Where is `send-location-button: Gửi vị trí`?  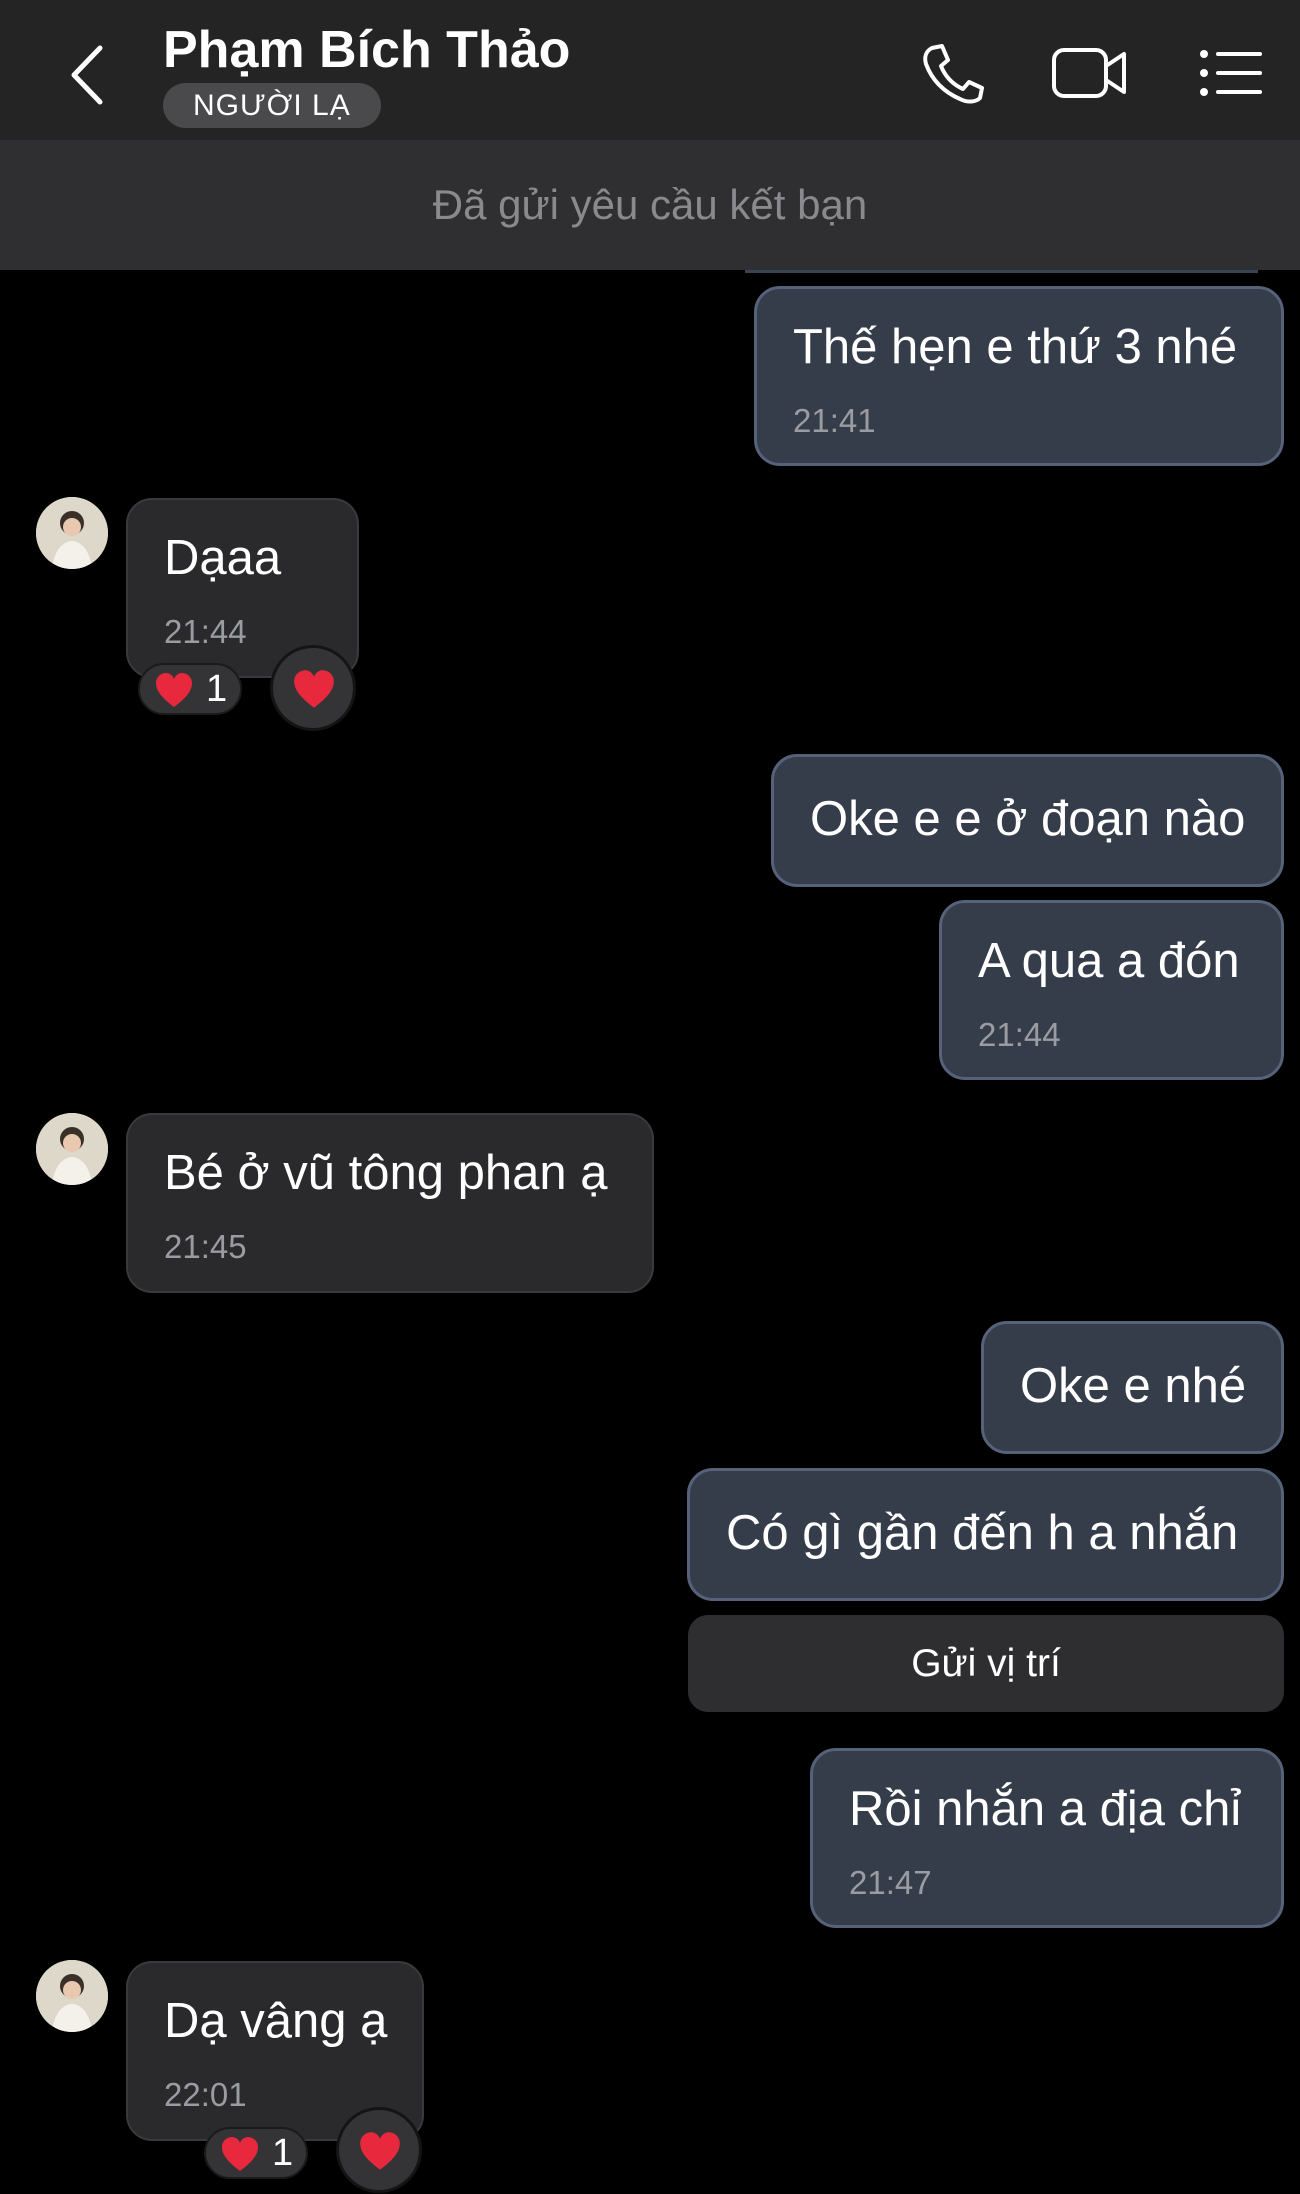 send-location-button: Gửi vị trí is located at coordinates (986, 1663).